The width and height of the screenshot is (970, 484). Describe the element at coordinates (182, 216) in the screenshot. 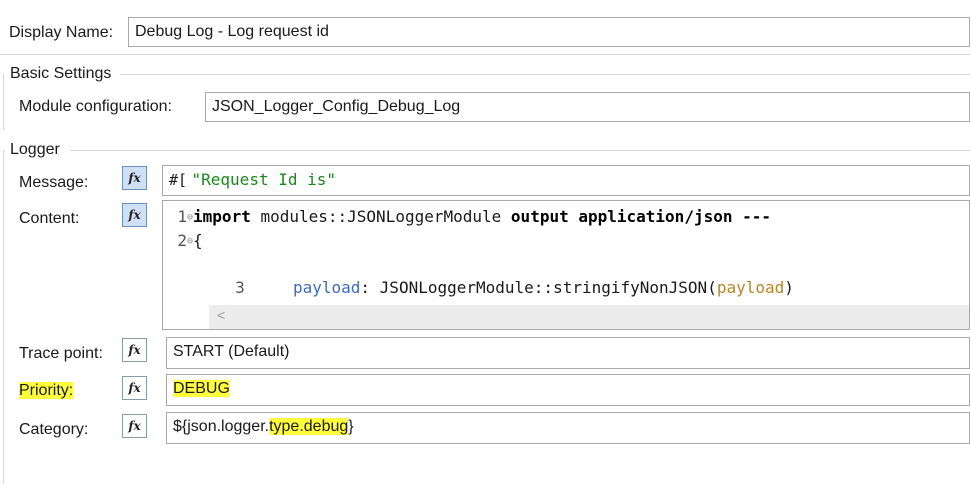

I see `line-number: 1` at that location.